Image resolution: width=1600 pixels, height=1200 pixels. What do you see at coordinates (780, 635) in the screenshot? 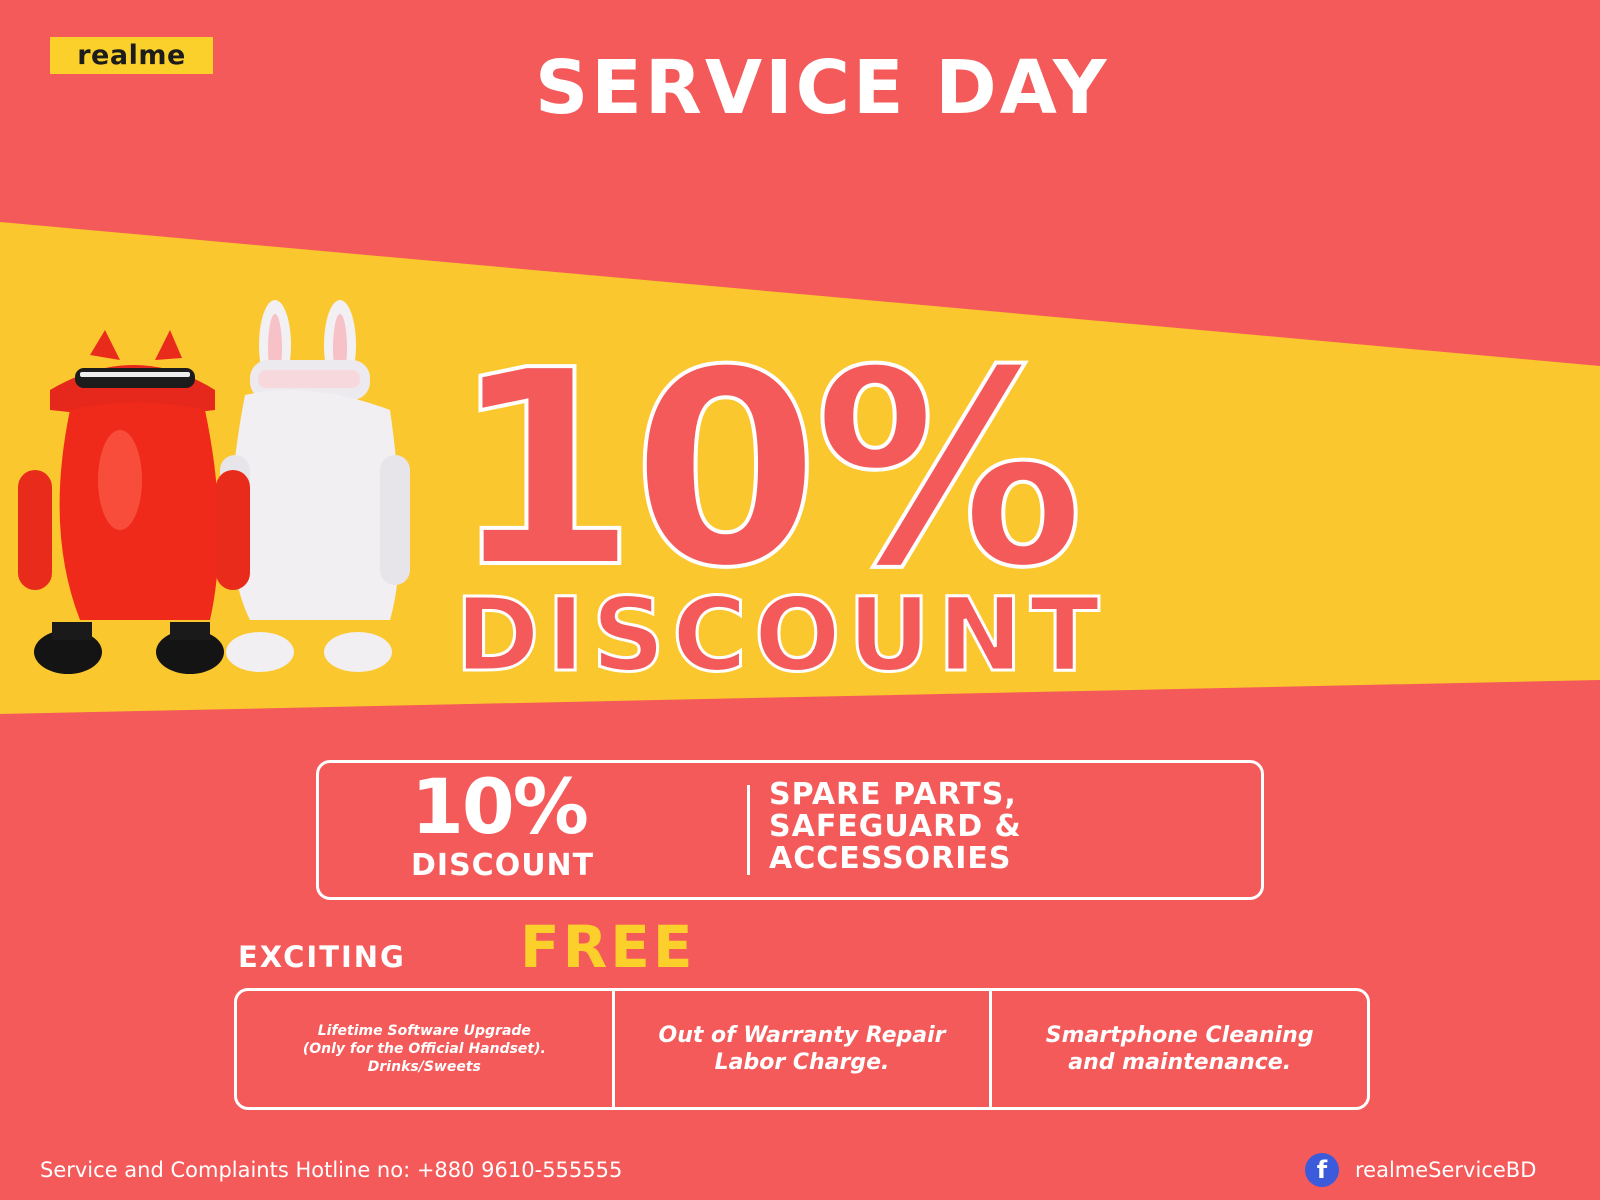
I see `hero-discount-label: DISCOUNT` at bounding box center [780, 635].